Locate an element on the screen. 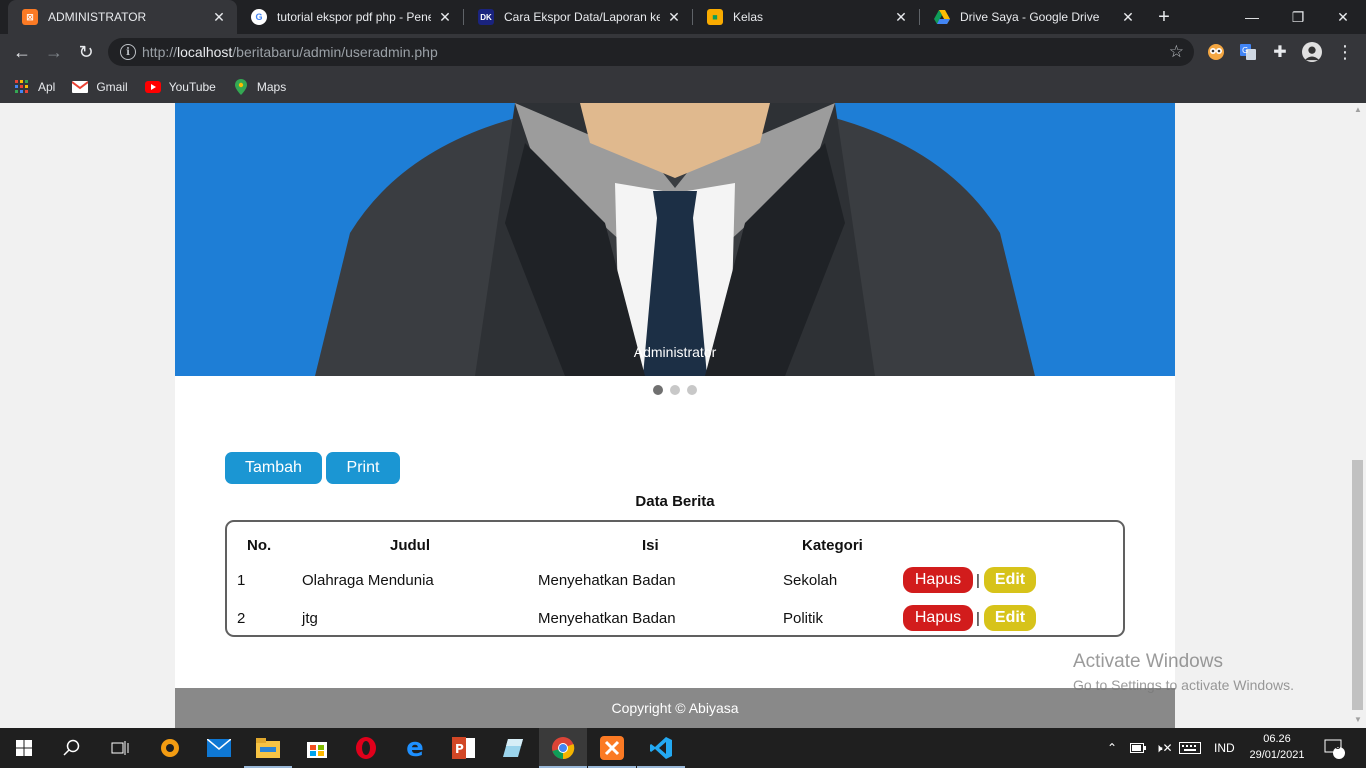  row-kategori: Politik is located at coordinates (803, 618).